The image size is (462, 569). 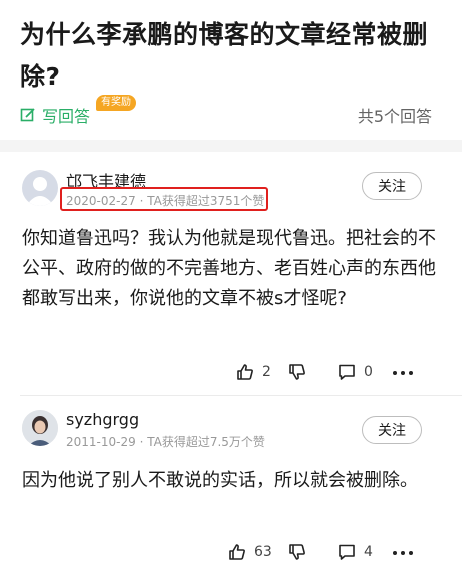 I want to click on answer-actions: 63 4, so click(x=231, y=556).